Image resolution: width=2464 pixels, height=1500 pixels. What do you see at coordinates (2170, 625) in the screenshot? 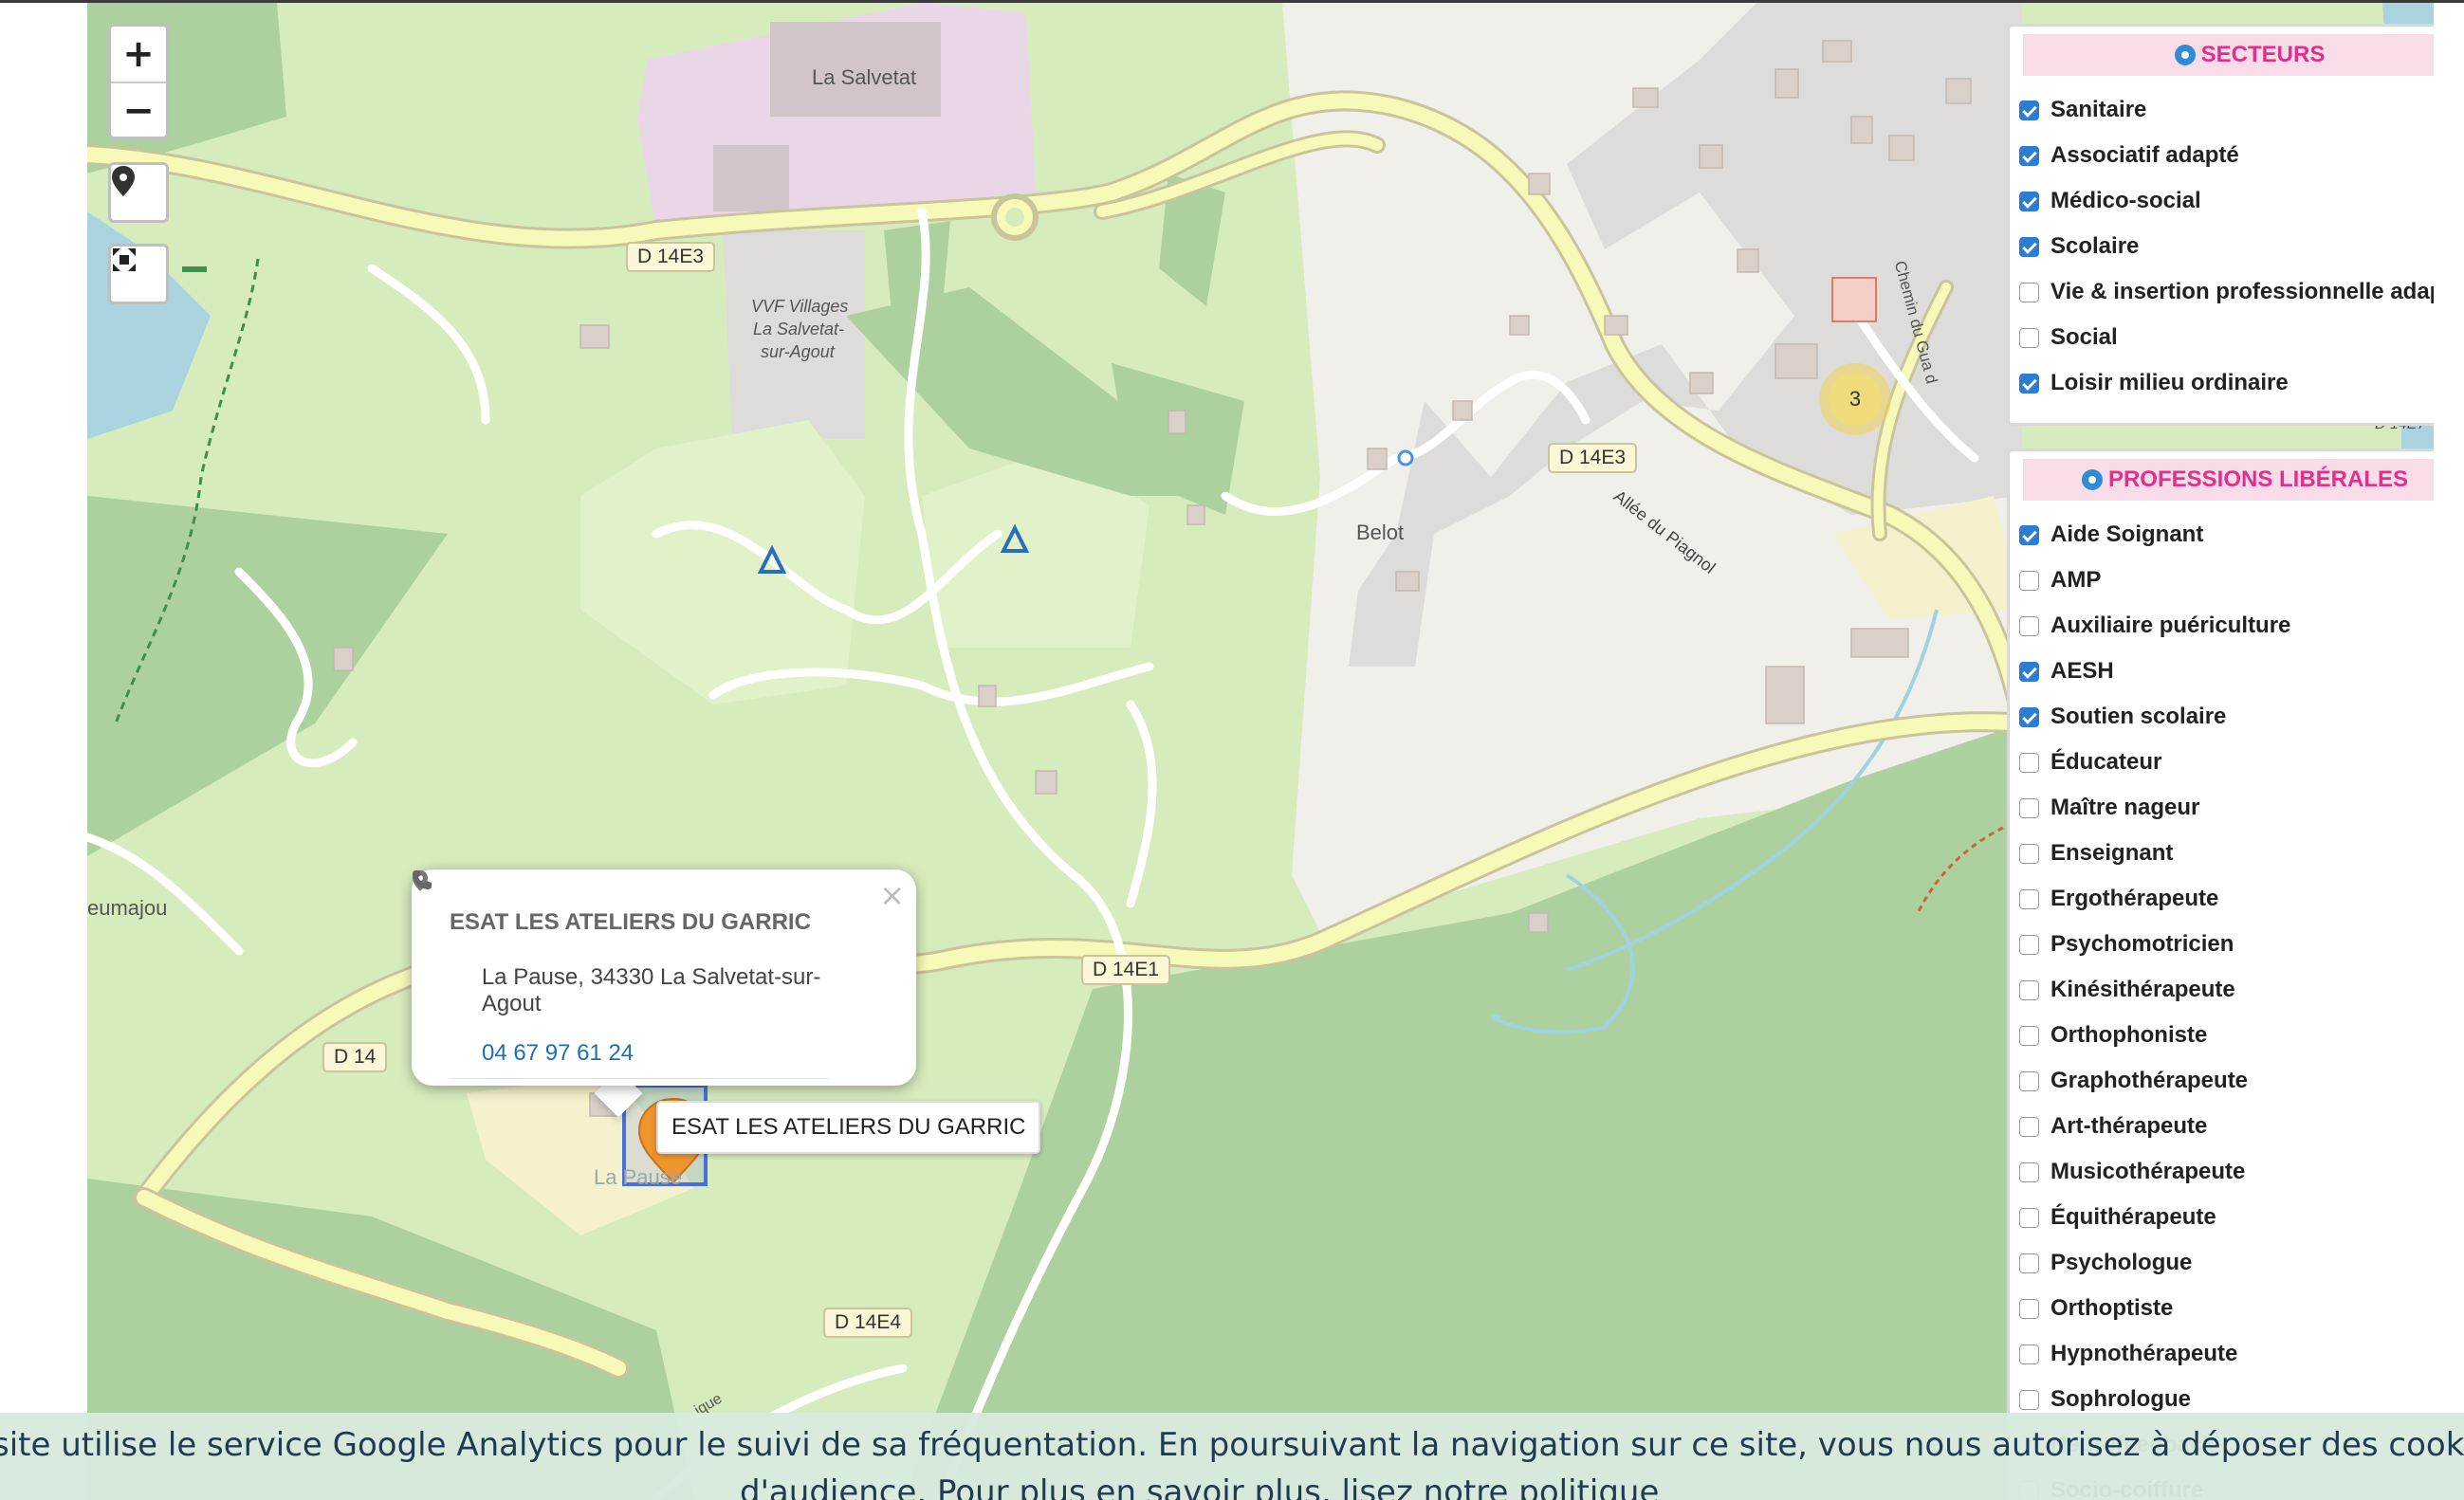
I see `profession-option-label: Auxiliaire puériculture` at bounding box center [2170, 625].